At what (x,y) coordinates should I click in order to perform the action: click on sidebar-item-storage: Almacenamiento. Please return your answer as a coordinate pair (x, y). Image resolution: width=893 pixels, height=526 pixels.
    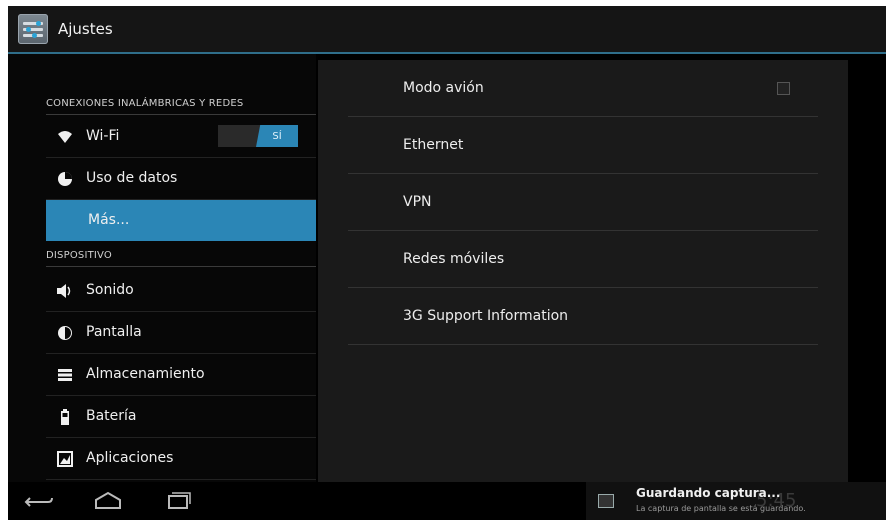
    Looking at the image, I should click on (181, 375).